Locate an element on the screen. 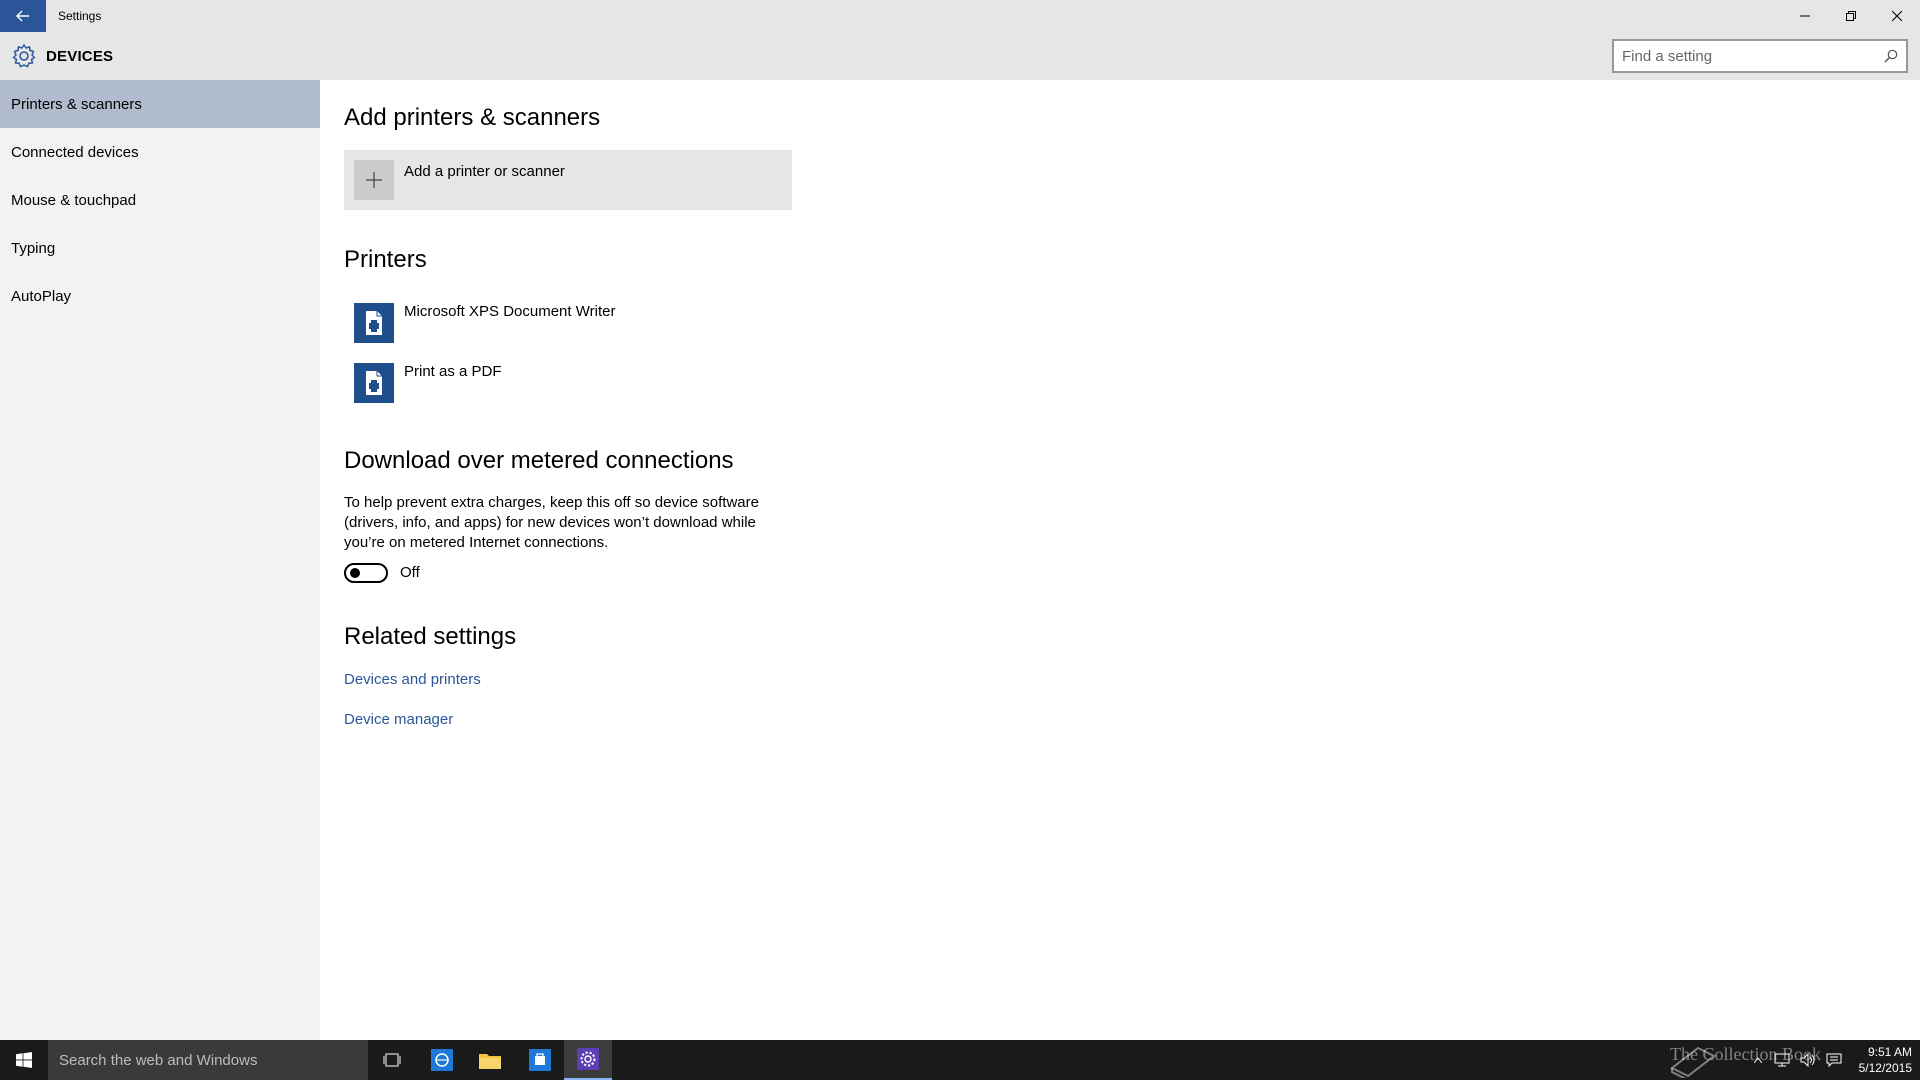 The height and width of the screenshot is (1080, 1920). plus-icon is located at coordinates (374, 180).